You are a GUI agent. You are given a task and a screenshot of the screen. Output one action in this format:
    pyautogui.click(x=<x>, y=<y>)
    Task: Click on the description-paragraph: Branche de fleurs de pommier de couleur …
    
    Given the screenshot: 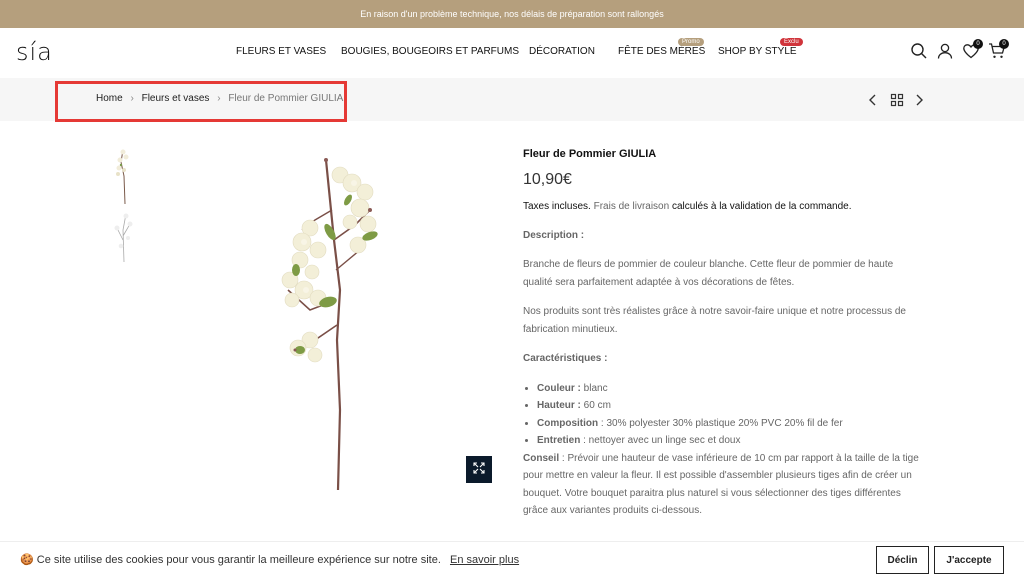 What is the action you would take?
    pyautogui.click(x=708, y=273)
    